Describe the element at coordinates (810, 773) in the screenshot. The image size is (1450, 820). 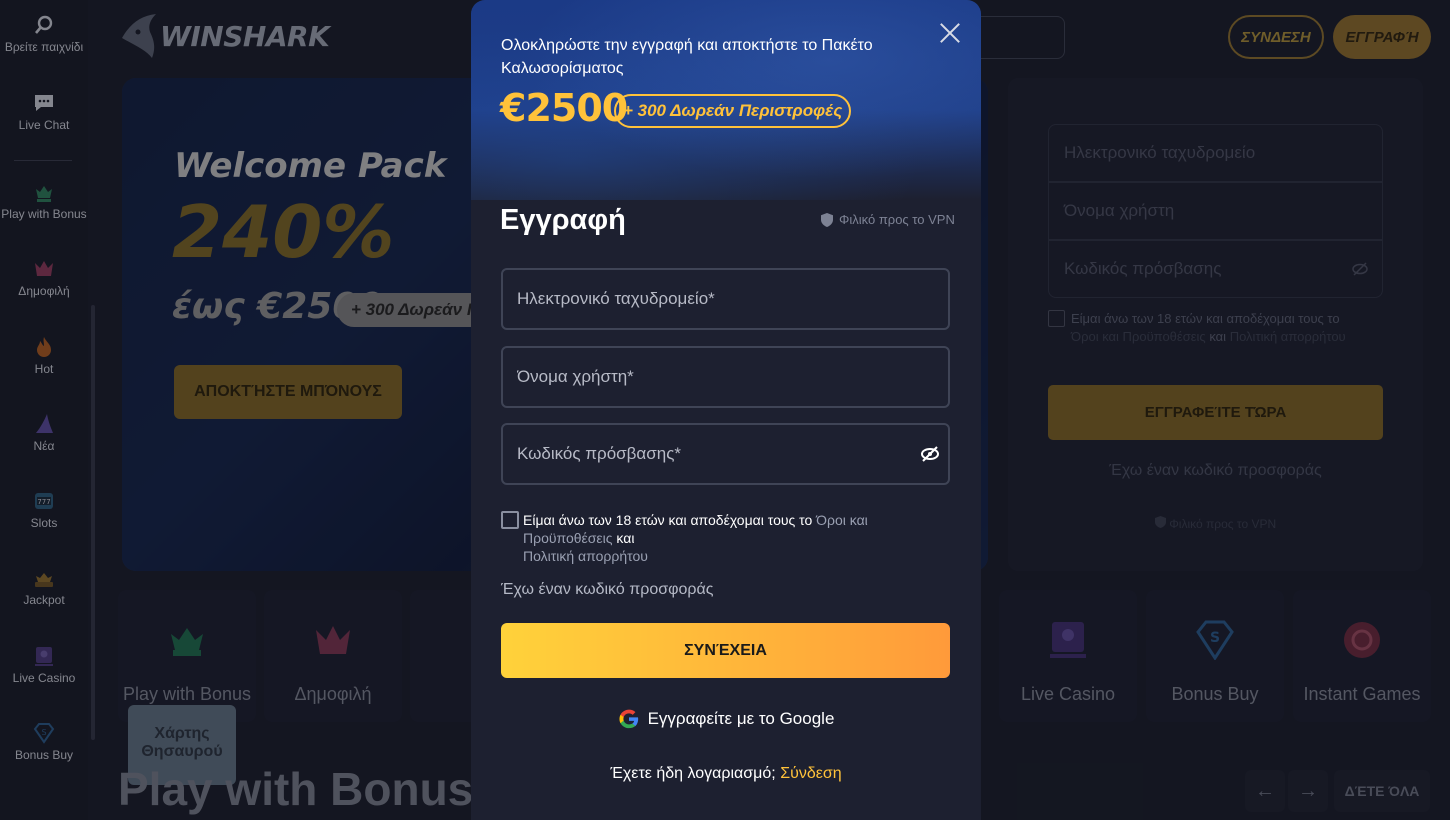
I see `login-link: Σύνδεση` at that location.